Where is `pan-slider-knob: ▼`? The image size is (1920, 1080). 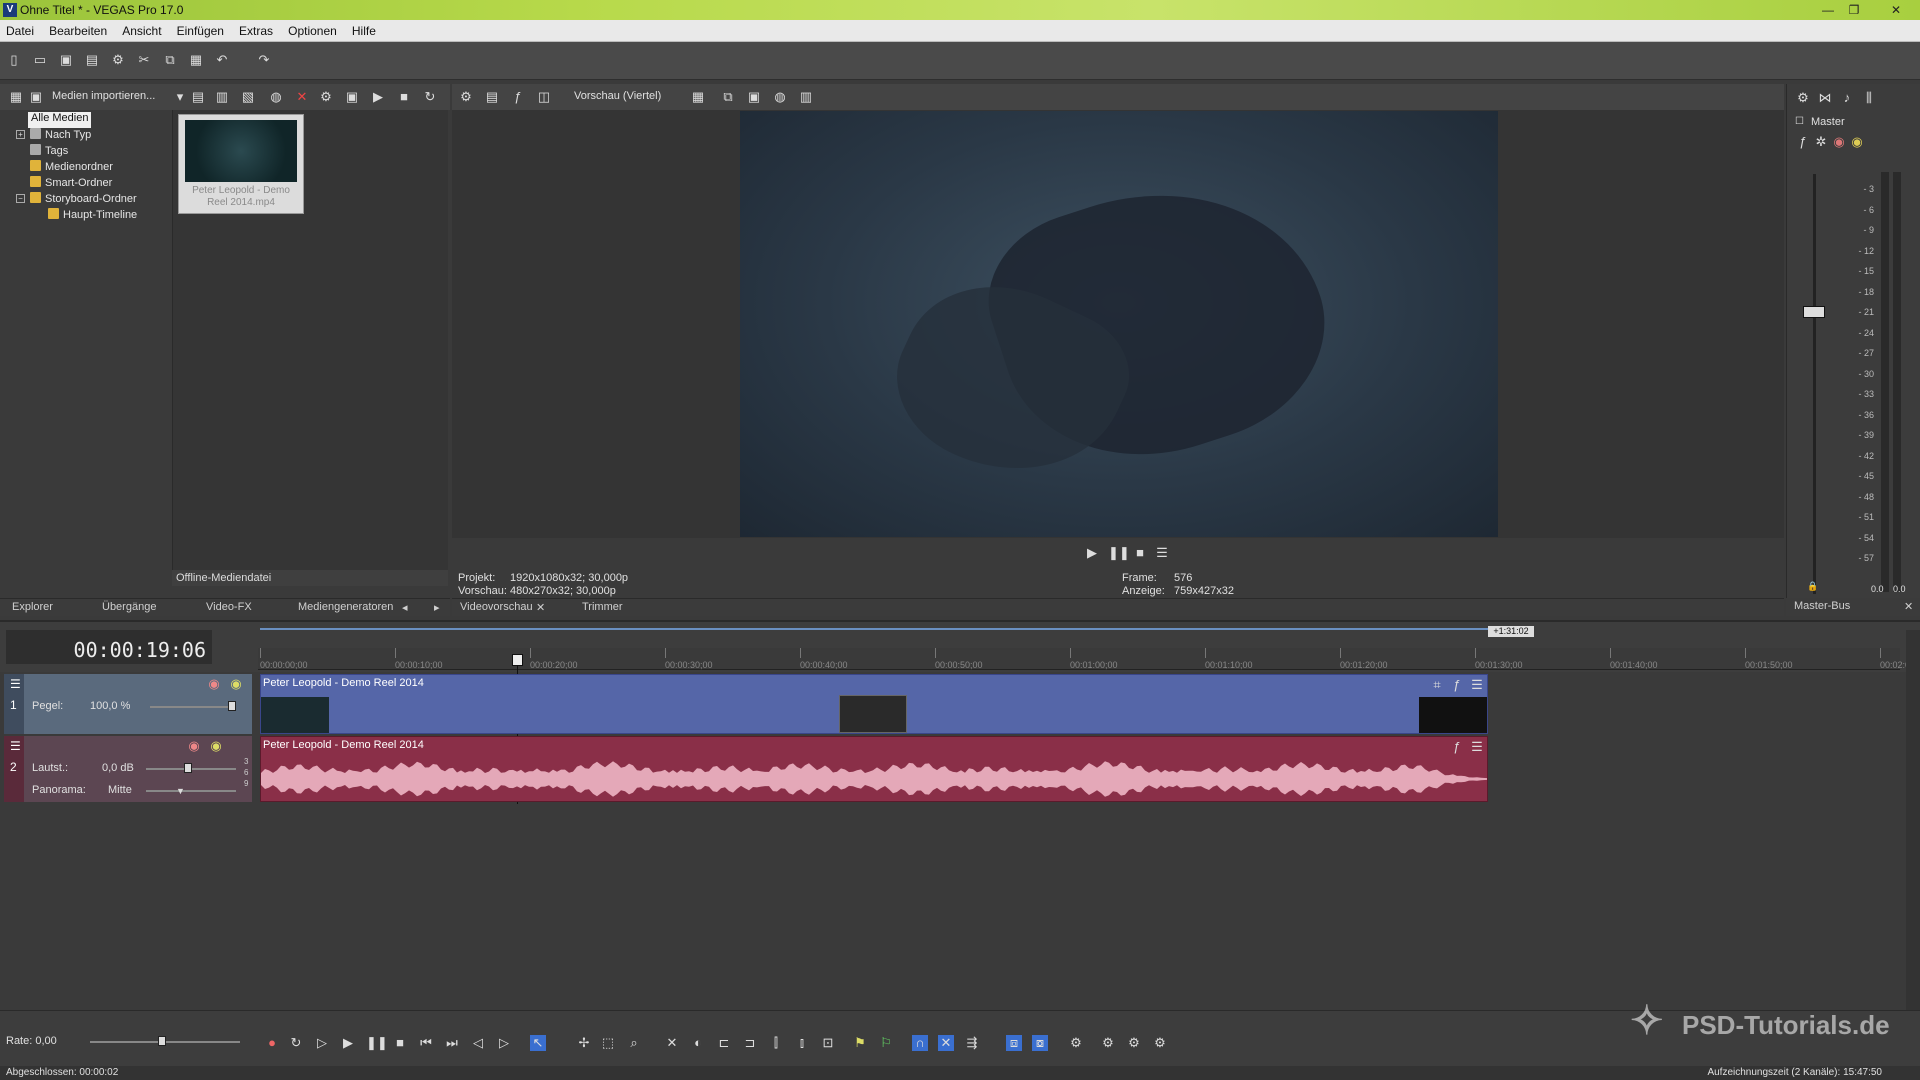 pan-slider-knob: ▼ is located at coordinates (180, 791).